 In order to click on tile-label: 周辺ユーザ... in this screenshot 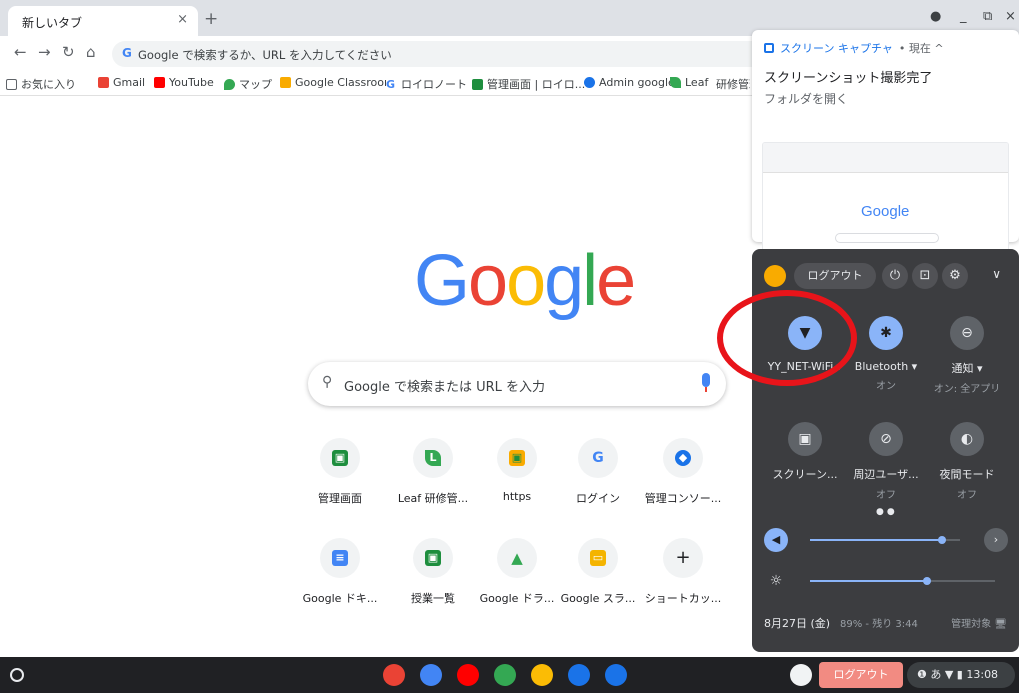, I will do `click(886, 474)`.